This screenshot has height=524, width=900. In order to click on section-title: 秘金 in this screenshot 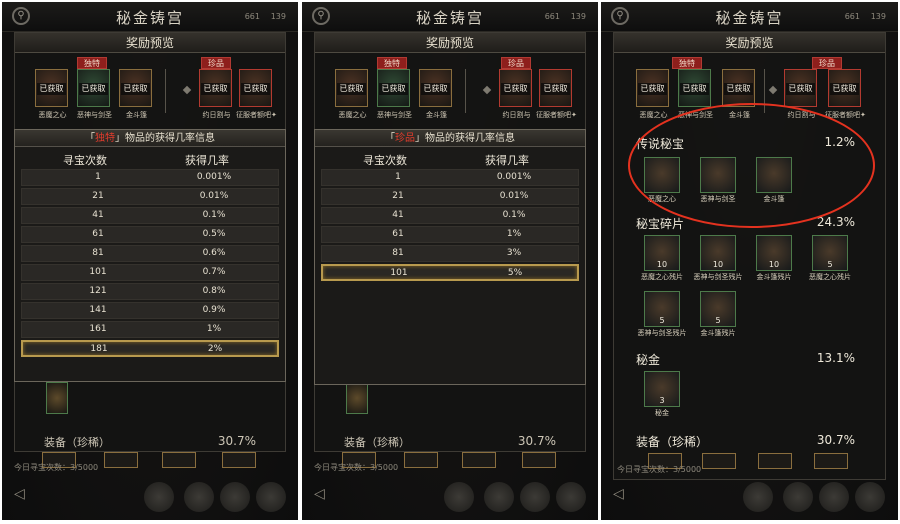, I will do `click(648, 360)`.